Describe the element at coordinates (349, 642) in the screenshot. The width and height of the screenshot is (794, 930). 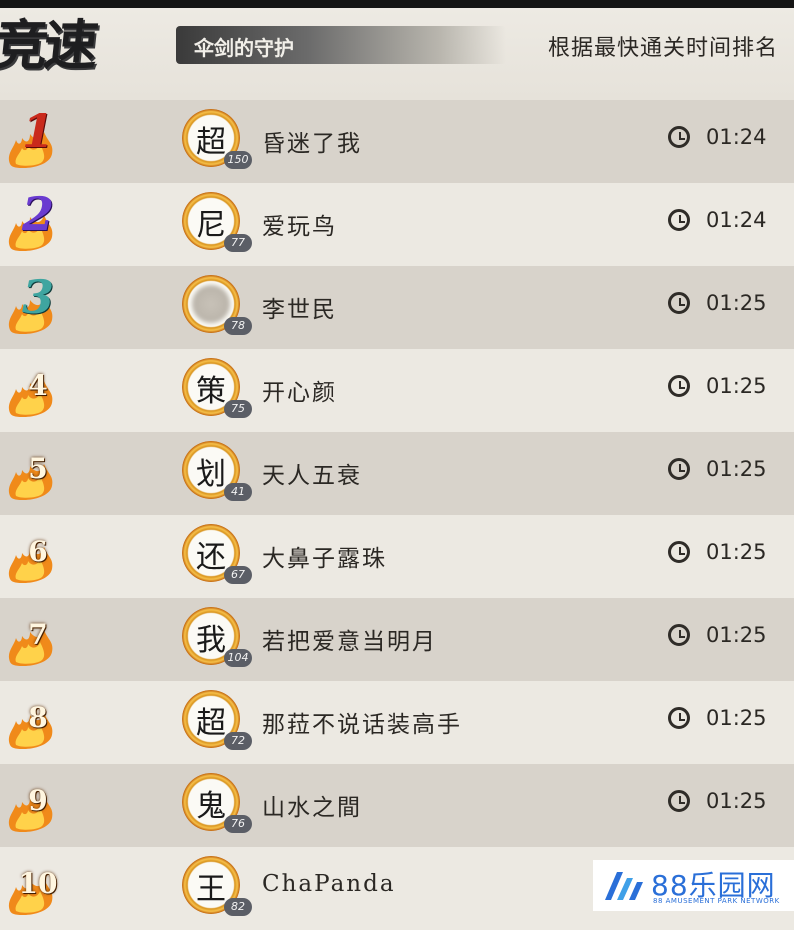
I see `player-name: 若把爱意当明月` at that location.